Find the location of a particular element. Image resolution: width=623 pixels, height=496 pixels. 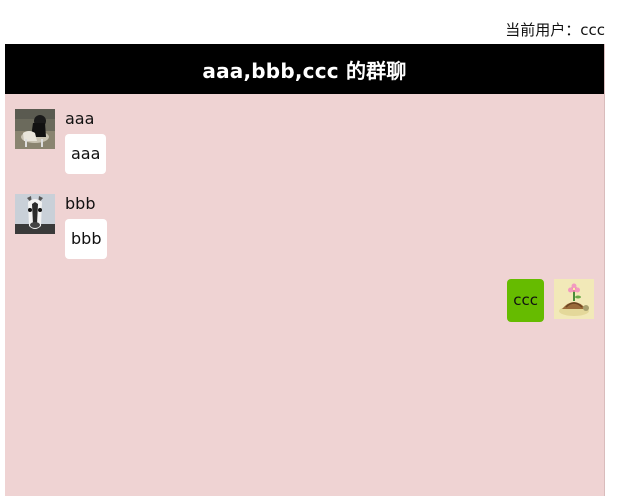

sender-name: bbb is located at coordinates (80, 203).